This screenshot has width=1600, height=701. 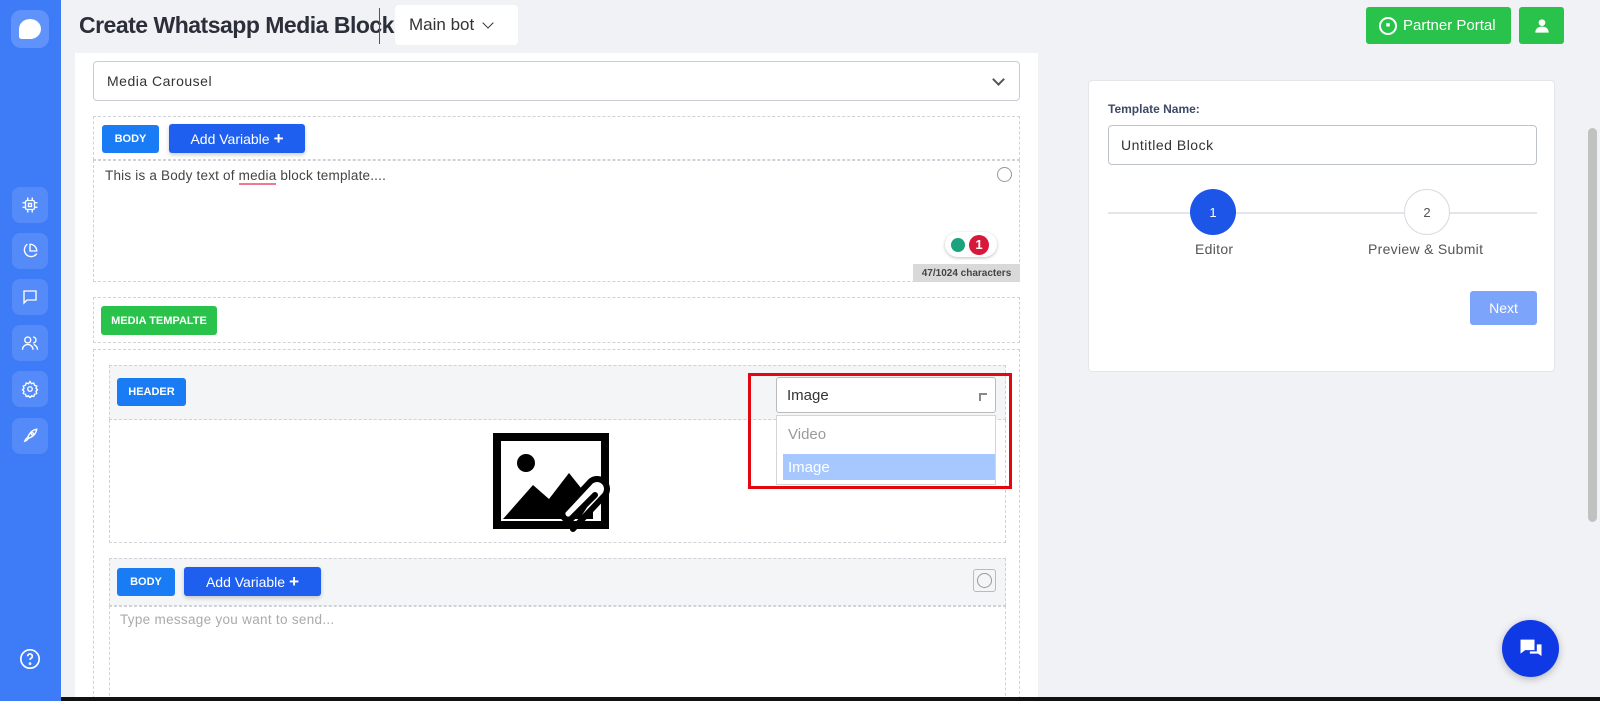 What do you see at coordinates (442, 24) in the screenshot?
I see `bot-select-value: Main bot` at bounding box center [442, 24].